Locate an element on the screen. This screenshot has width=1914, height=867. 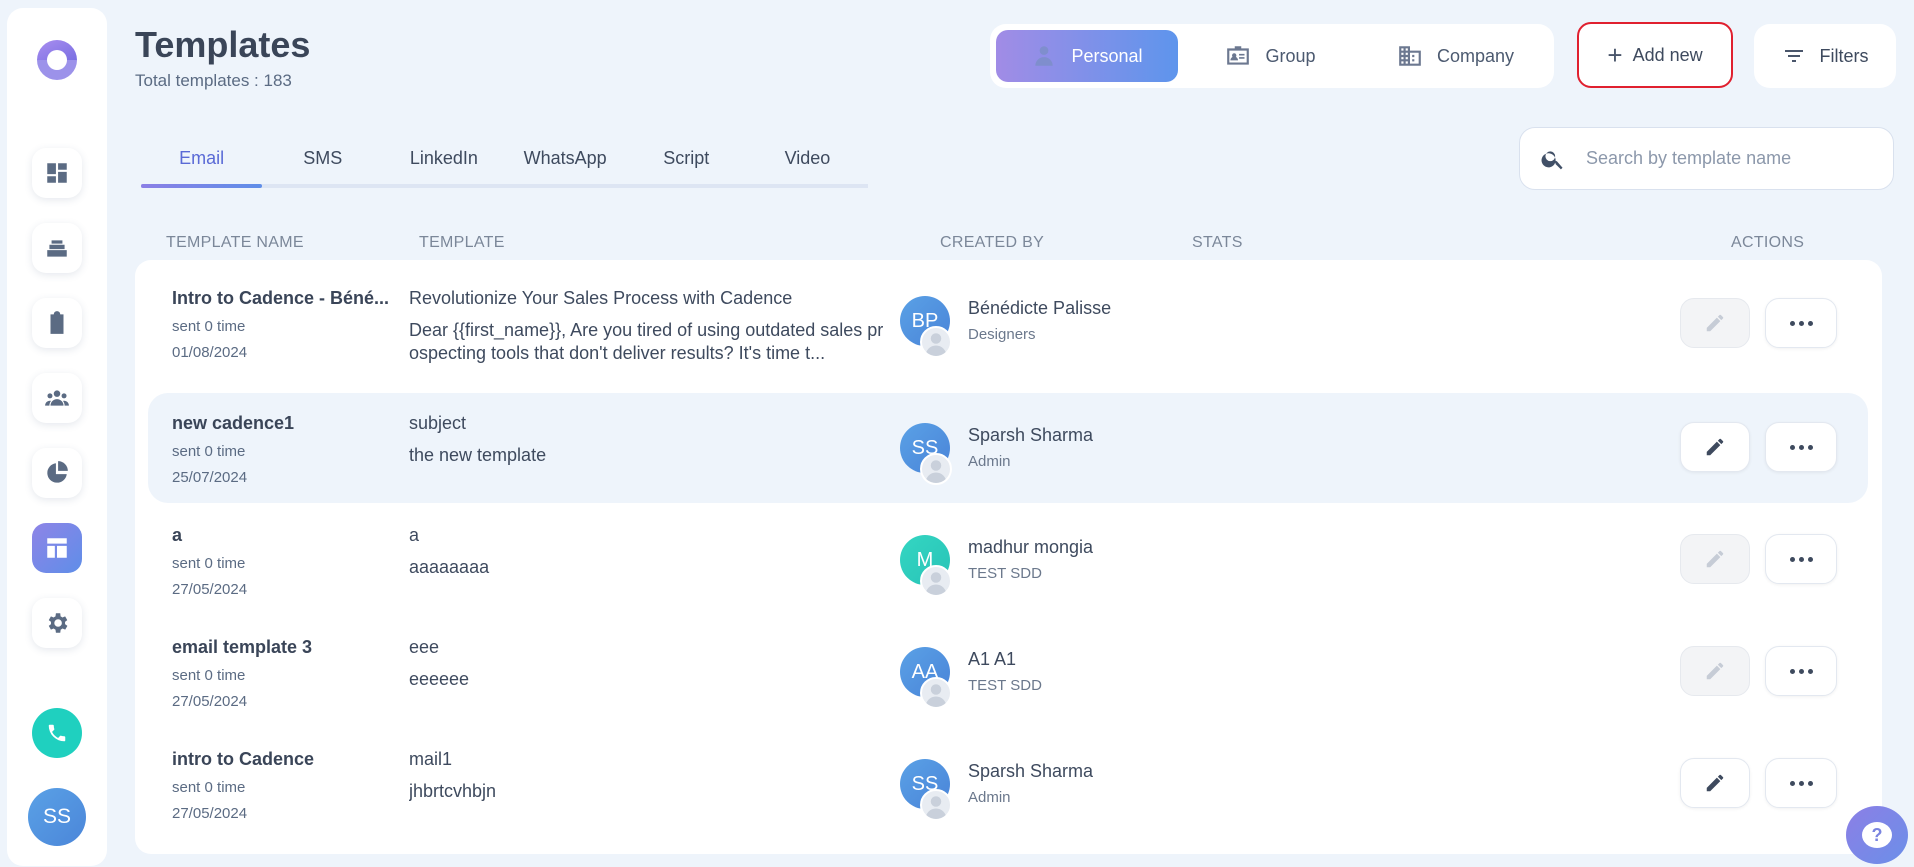
phone-icon is located at coordinates (57, 733).